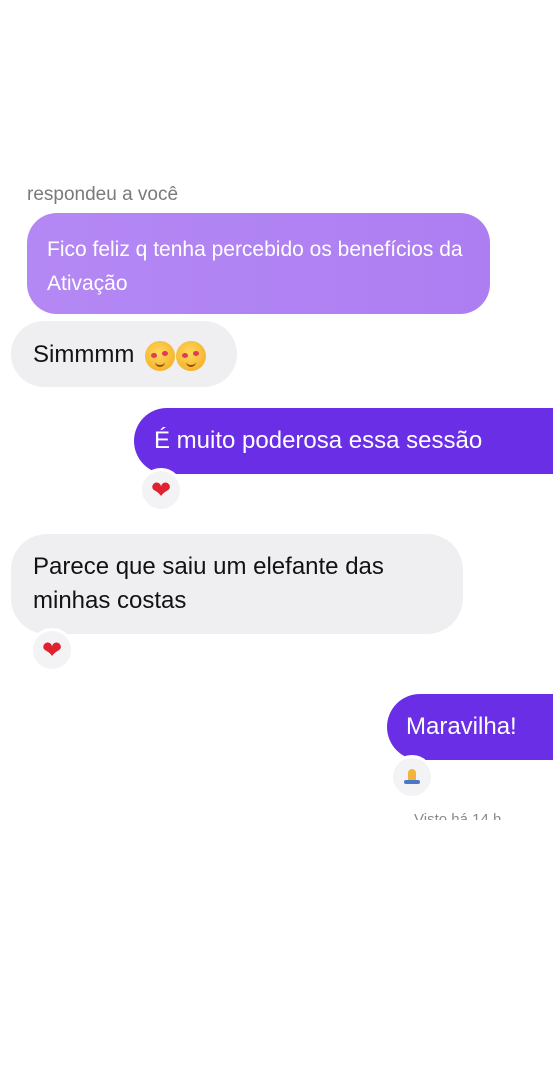  I want to click on message-bubble-incoming: Simmmm, so click(124, 354).